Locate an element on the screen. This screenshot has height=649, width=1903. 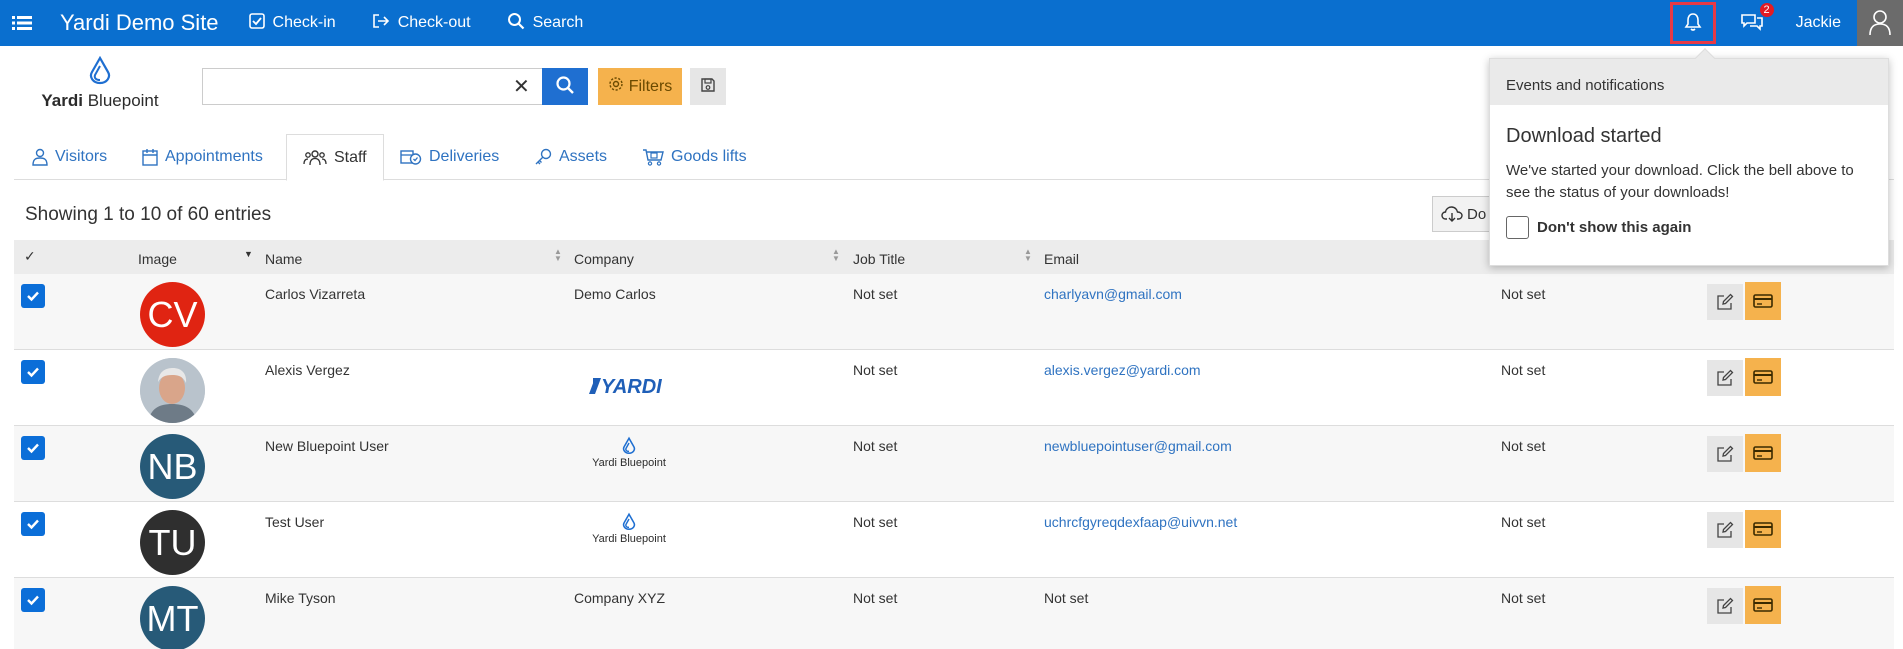
tab-deliveries: Deliveries is located at coordinates (449, 157).